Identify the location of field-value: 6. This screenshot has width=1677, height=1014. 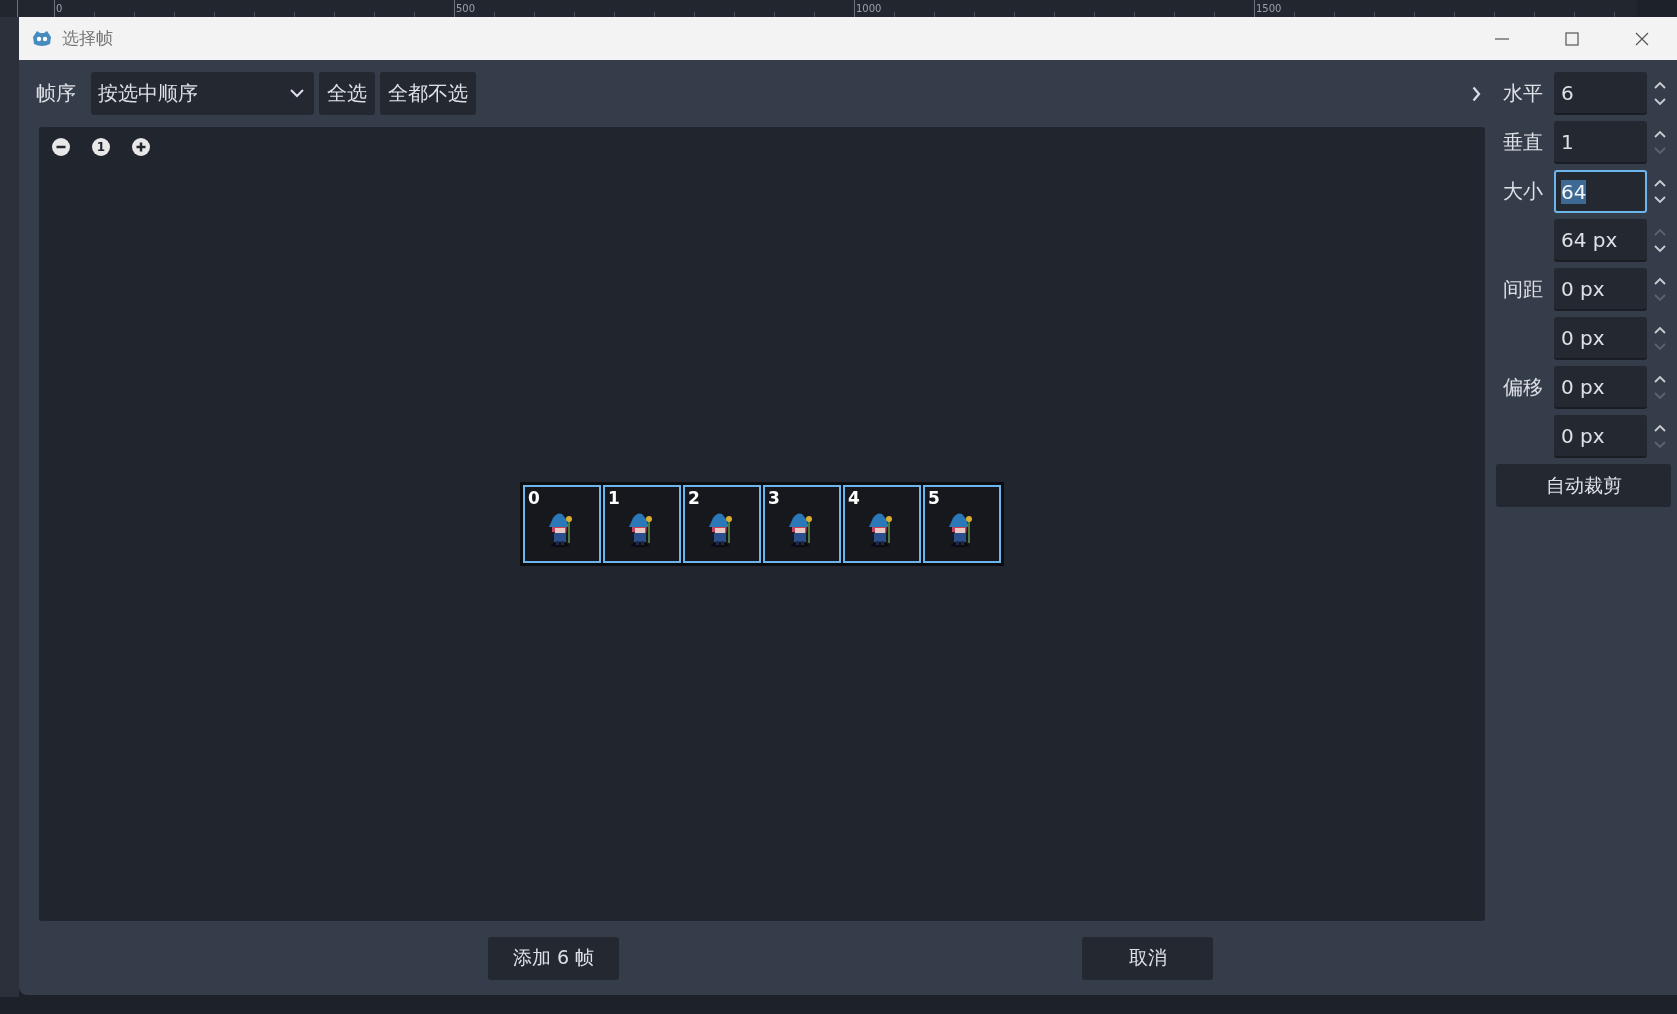
(1567, 92).